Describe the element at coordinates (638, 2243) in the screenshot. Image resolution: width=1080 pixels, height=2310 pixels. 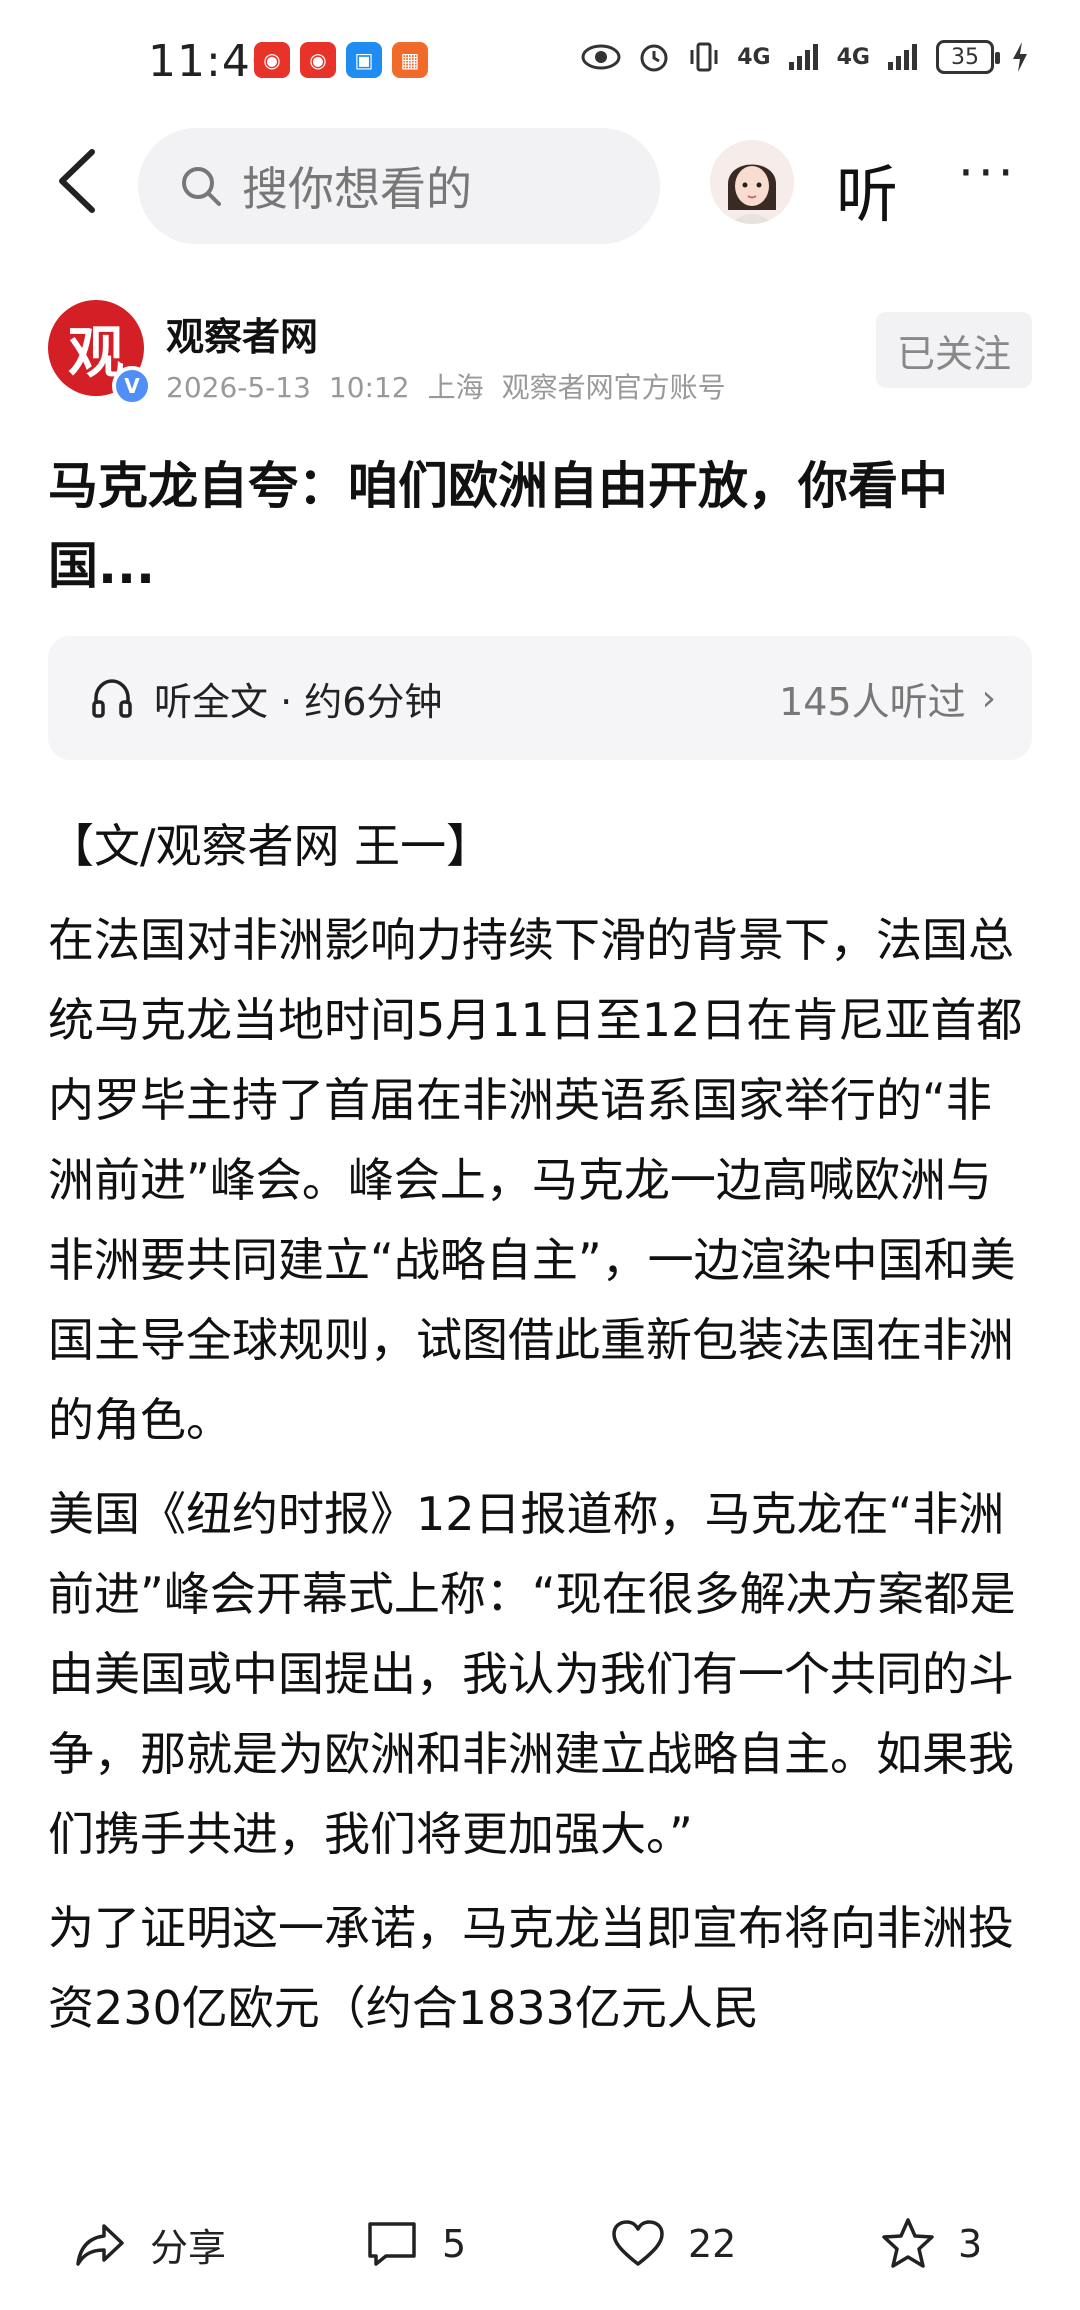
I see `heart-icon` at that location.